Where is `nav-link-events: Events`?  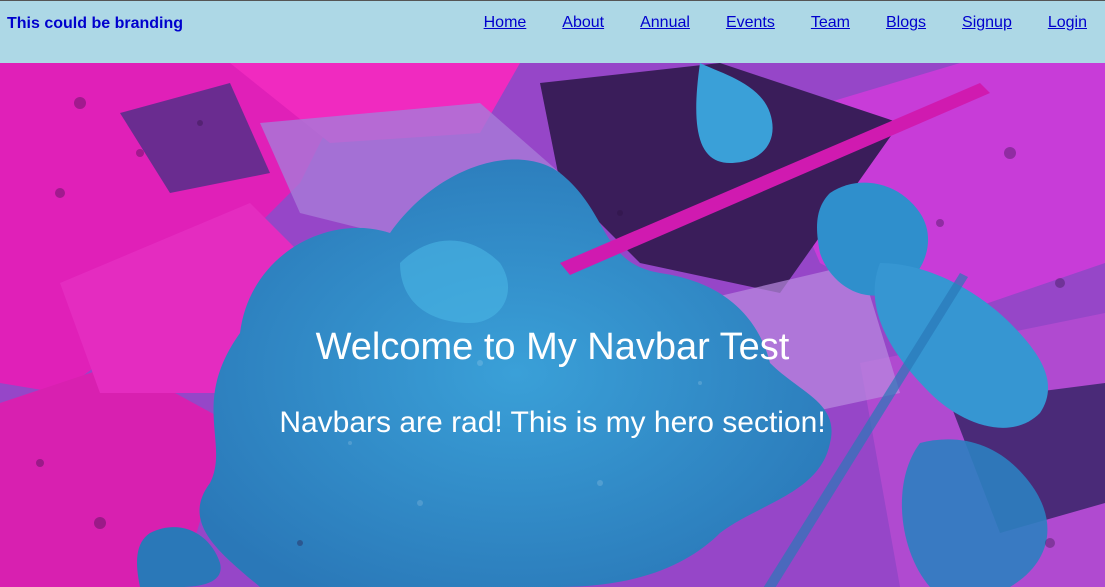 nav-link-events: Events is located at coordinates (750, 22).